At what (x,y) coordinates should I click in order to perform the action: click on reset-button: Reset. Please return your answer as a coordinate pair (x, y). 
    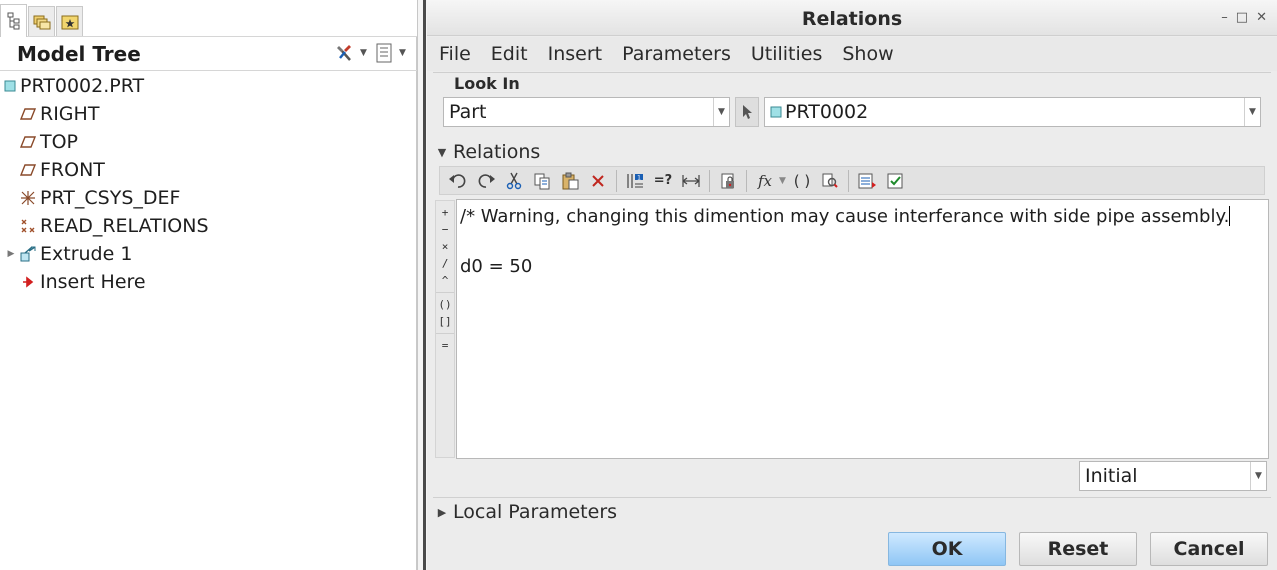
    Looking at the image, I should click on (1078, 549).